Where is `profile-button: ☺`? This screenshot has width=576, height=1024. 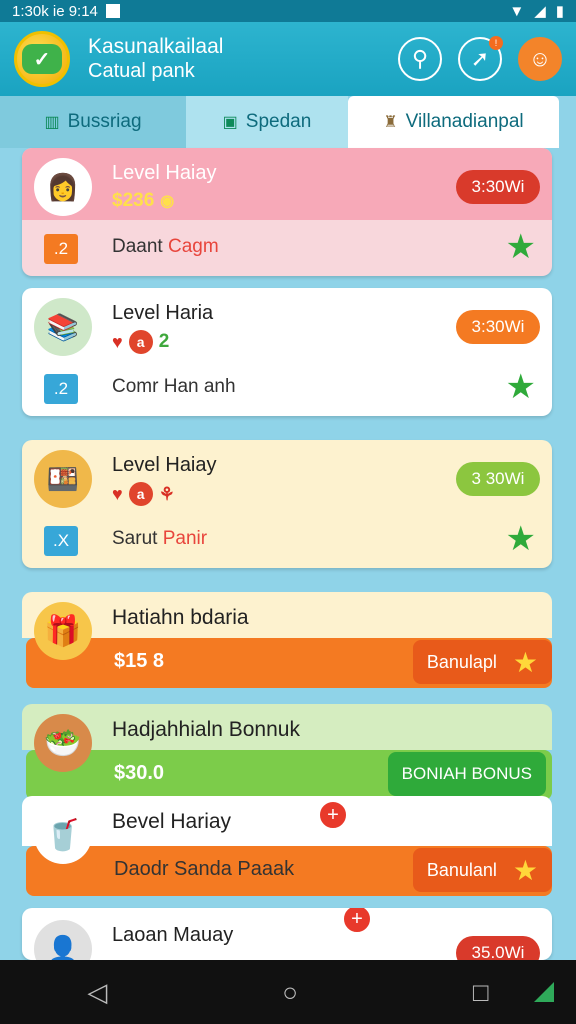
profile-button: ☺ is located at coordinates (540, 59).